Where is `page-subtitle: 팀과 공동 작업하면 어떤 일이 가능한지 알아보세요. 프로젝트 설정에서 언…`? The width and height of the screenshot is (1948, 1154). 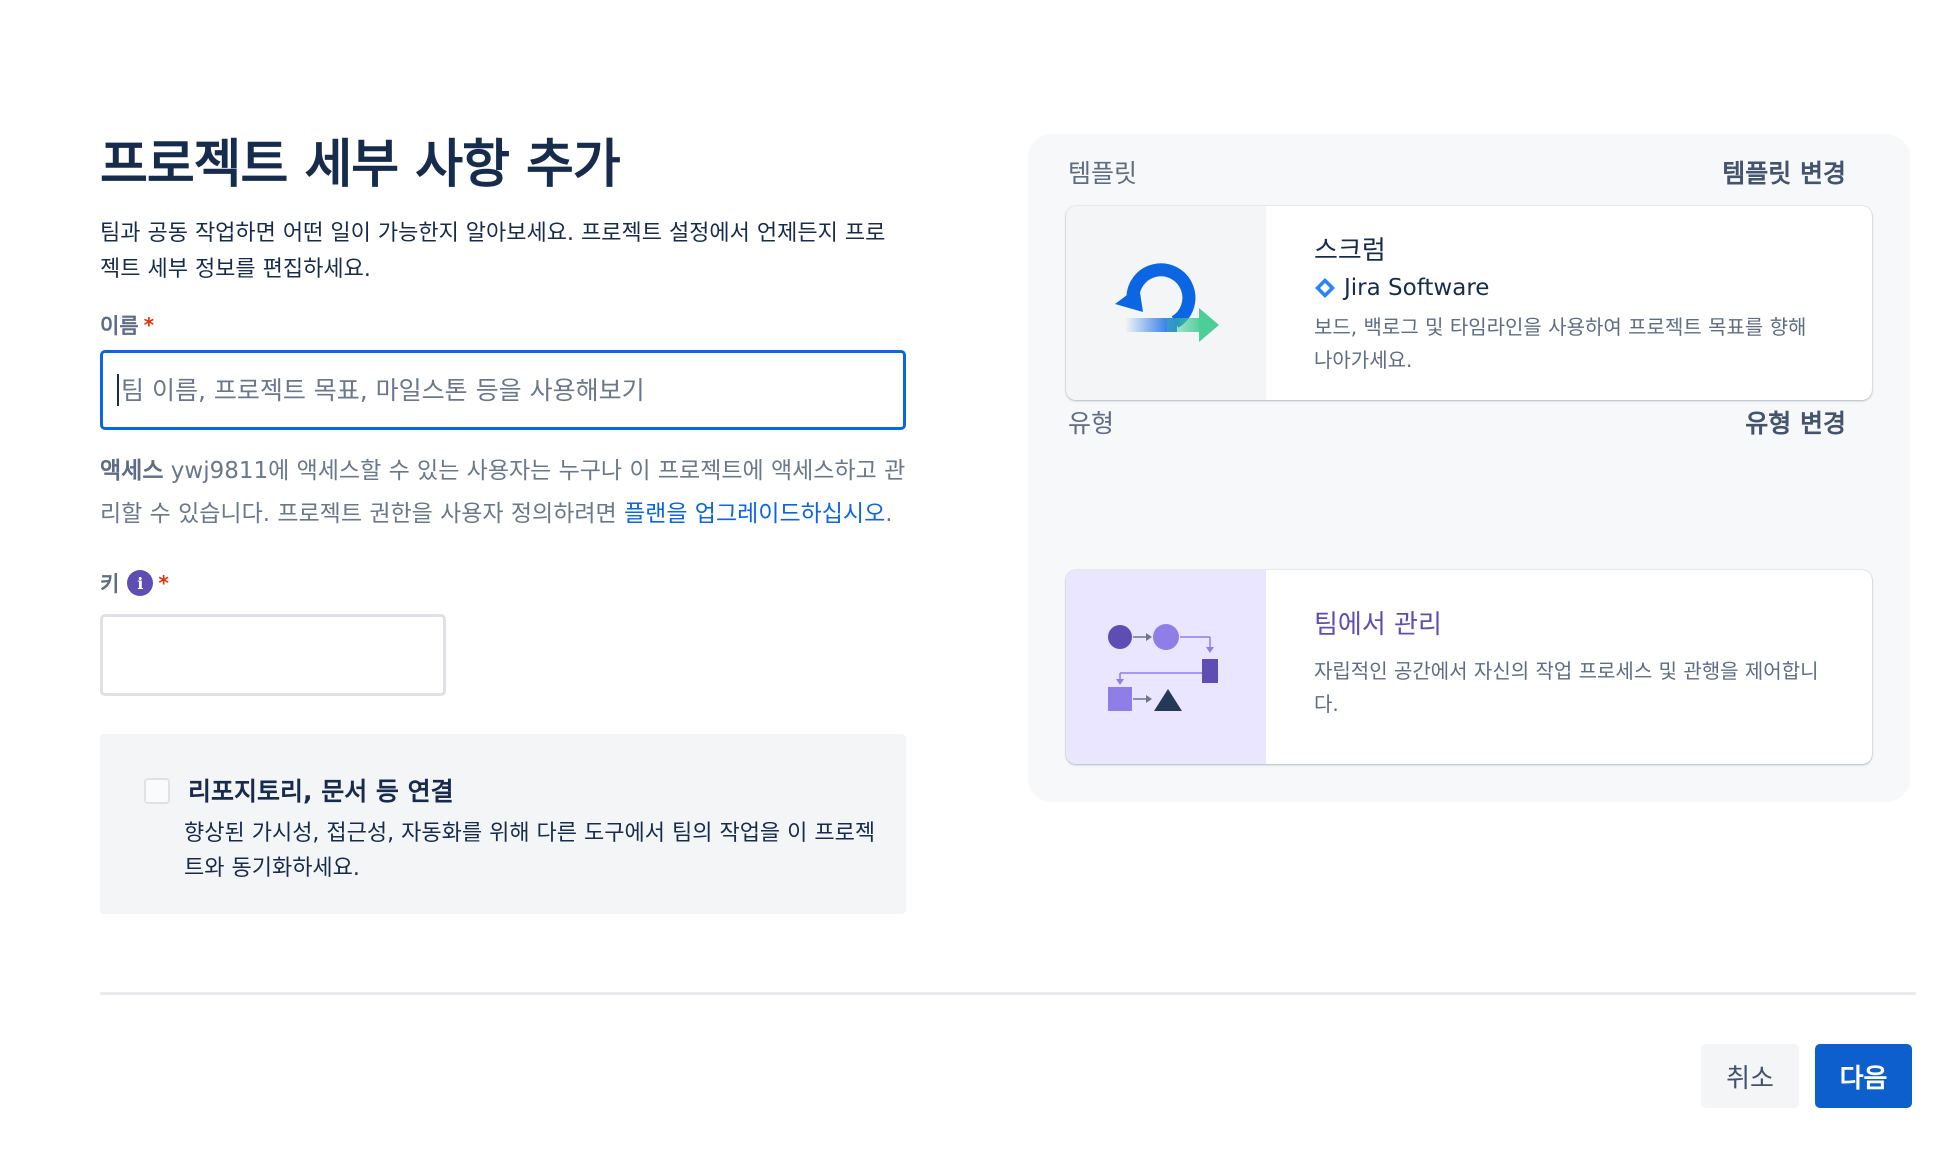
page-subtitle: 팀과 공동 작업하면 어떤 일이 가능한지 알아보세요. 프로젝트 설정에서 언… is located at coordinates (493, 251).